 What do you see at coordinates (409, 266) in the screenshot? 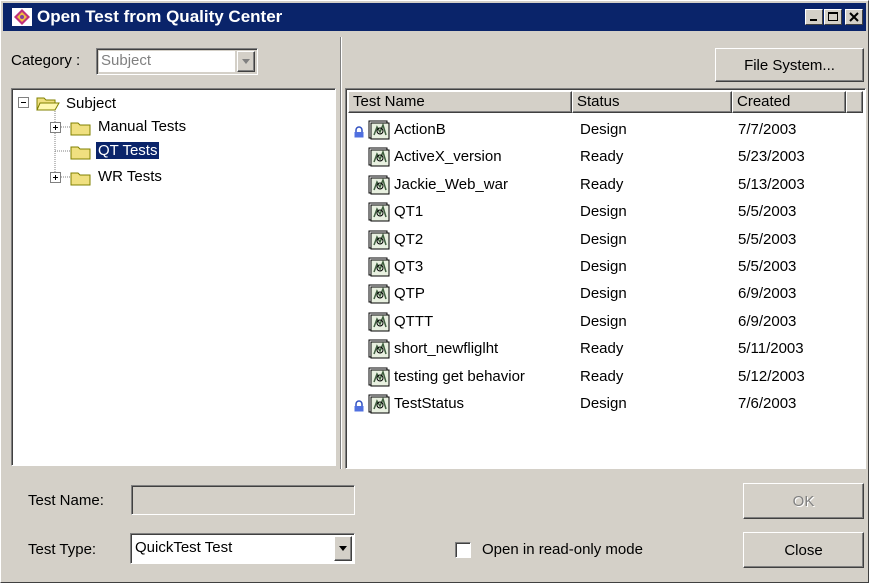
I see `test-name-cell: QT3` at bounding box center [409, 266].